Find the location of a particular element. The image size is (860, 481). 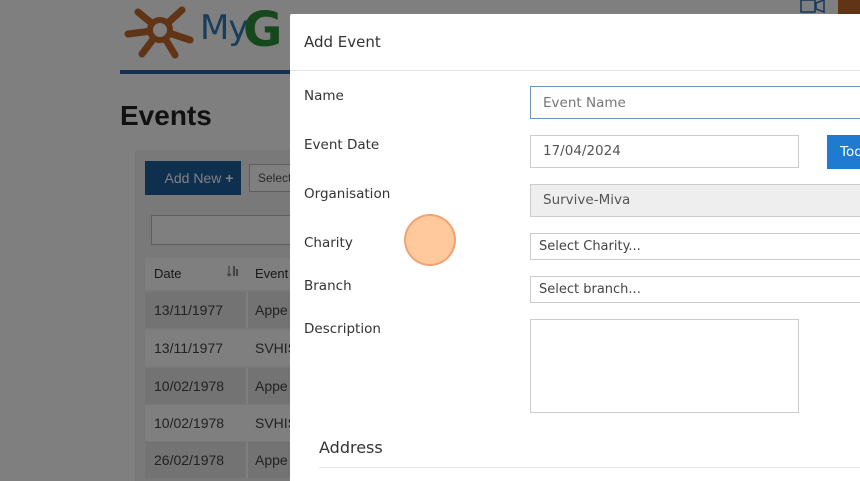

address-divider is located at coordinates (589, 467).